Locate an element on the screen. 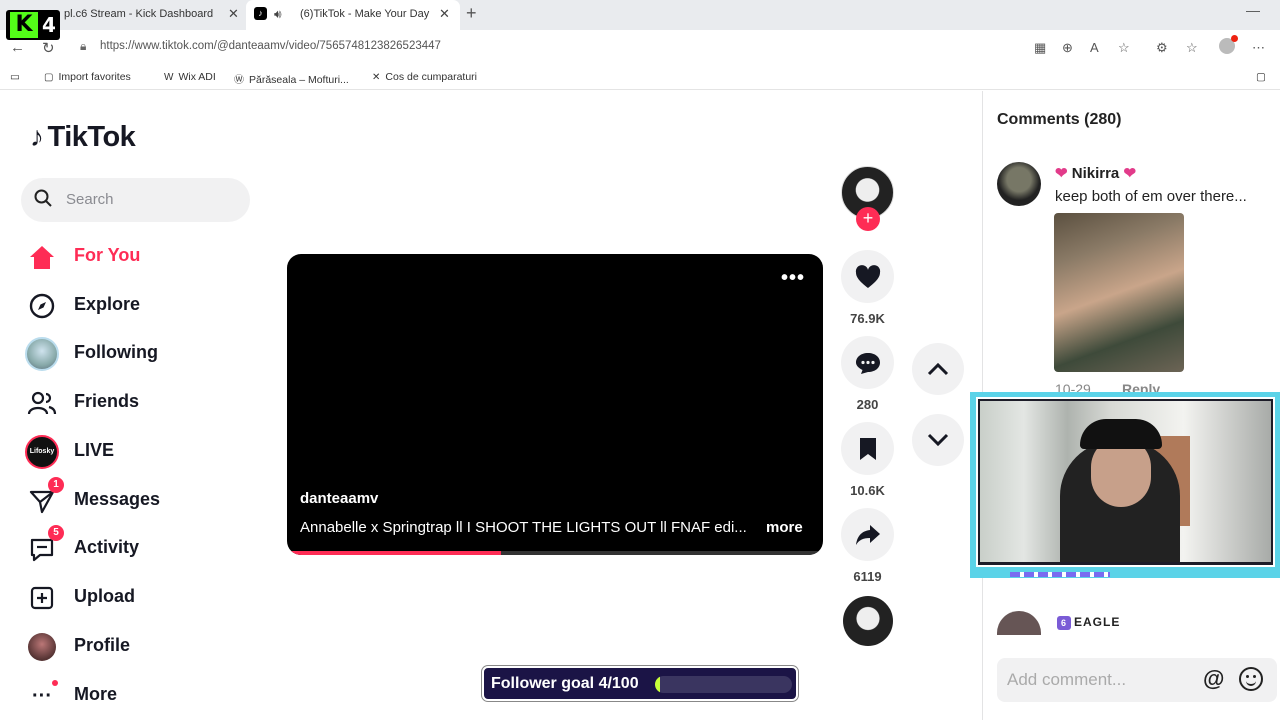 The width and height of the screenshot is (1280, 720). video-progress-fill is located at coordinates (394, 553).